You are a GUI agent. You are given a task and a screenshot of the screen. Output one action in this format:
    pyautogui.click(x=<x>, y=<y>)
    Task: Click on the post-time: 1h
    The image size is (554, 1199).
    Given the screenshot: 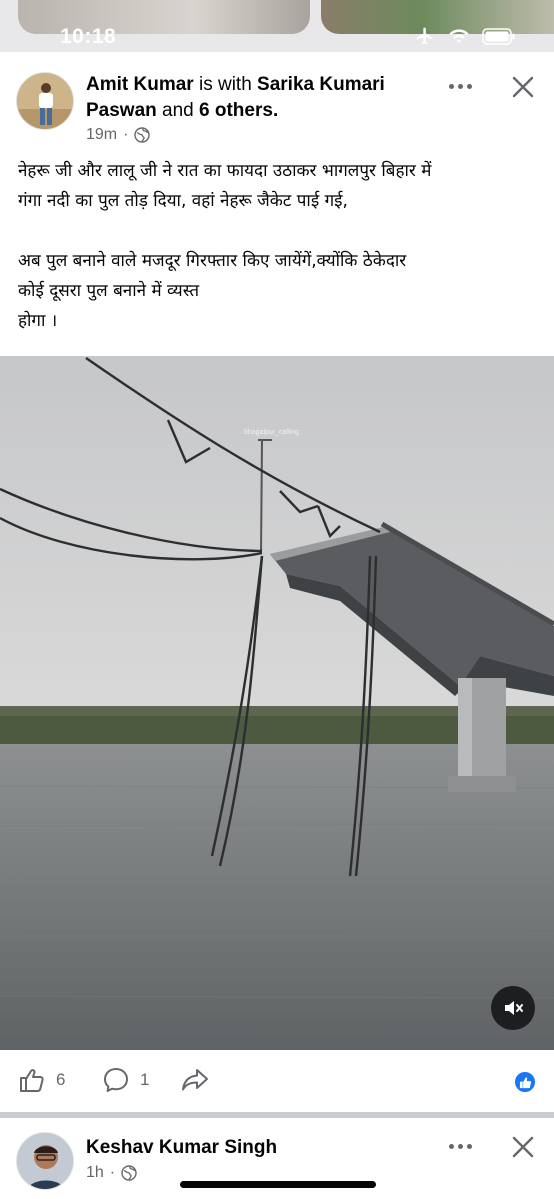 What is the action you would take?
    pyautogui.click(x=95, y=1173)
    